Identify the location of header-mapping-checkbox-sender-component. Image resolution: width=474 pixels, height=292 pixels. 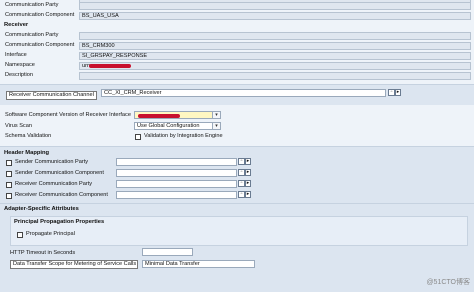
(9, 174).